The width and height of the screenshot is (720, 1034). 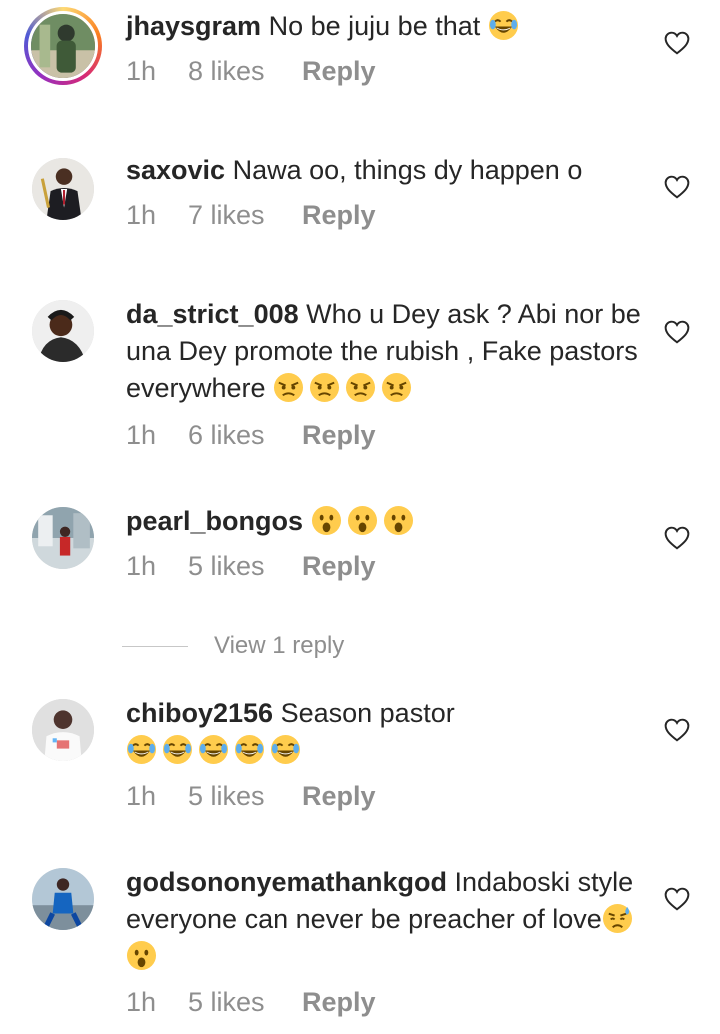 I want to click on comment-meta: 1h 7 likes Reply, so click(x=251, y=215).